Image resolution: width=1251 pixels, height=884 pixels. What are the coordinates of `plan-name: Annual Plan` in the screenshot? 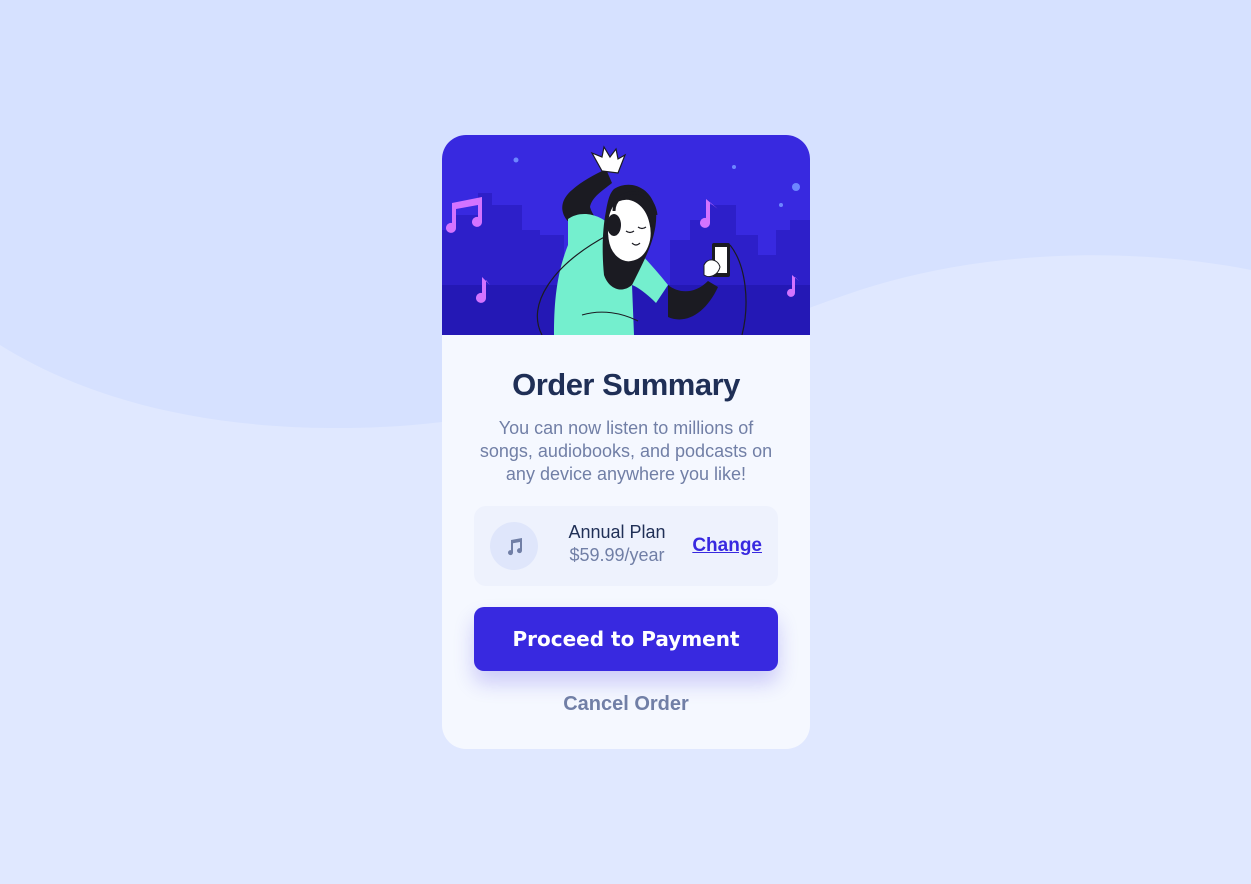 It's located at (617, 532).